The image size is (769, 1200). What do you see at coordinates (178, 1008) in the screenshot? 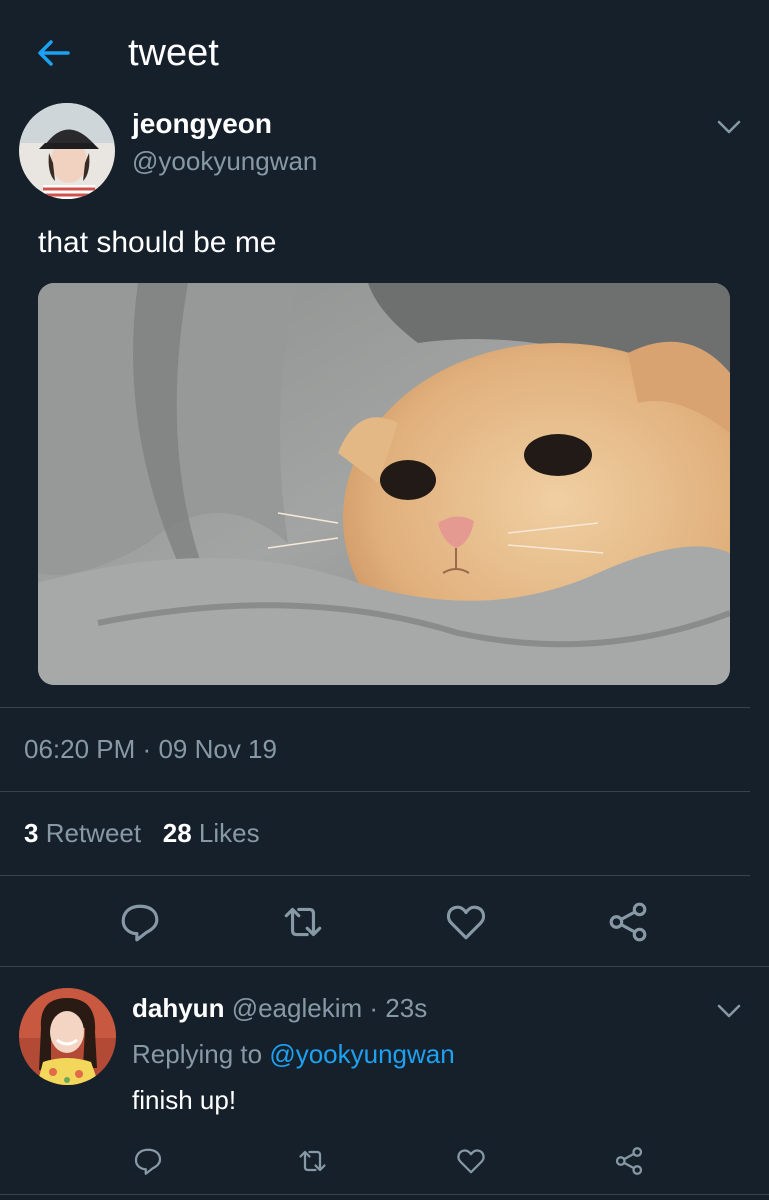
I see `reply-author-name: dahyun` at bounding box center [178, 1008].